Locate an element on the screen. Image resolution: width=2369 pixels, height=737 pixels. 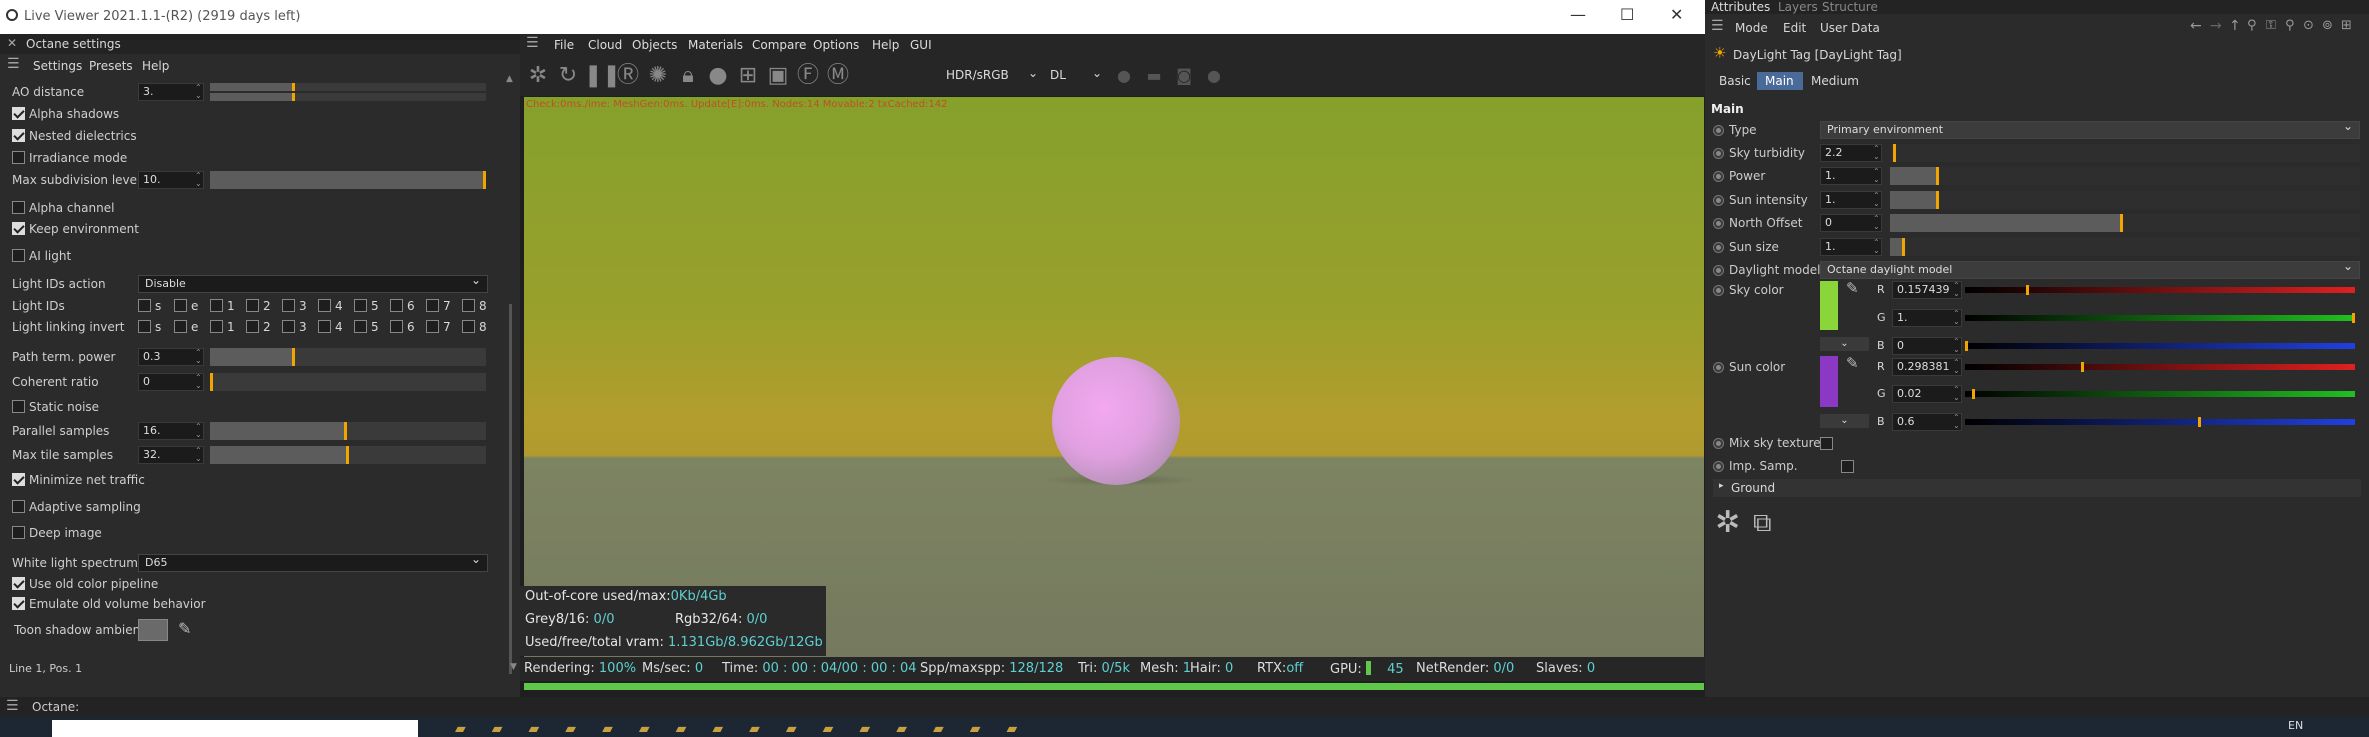
sun-size-slider is located at coordinates (2125, 247).